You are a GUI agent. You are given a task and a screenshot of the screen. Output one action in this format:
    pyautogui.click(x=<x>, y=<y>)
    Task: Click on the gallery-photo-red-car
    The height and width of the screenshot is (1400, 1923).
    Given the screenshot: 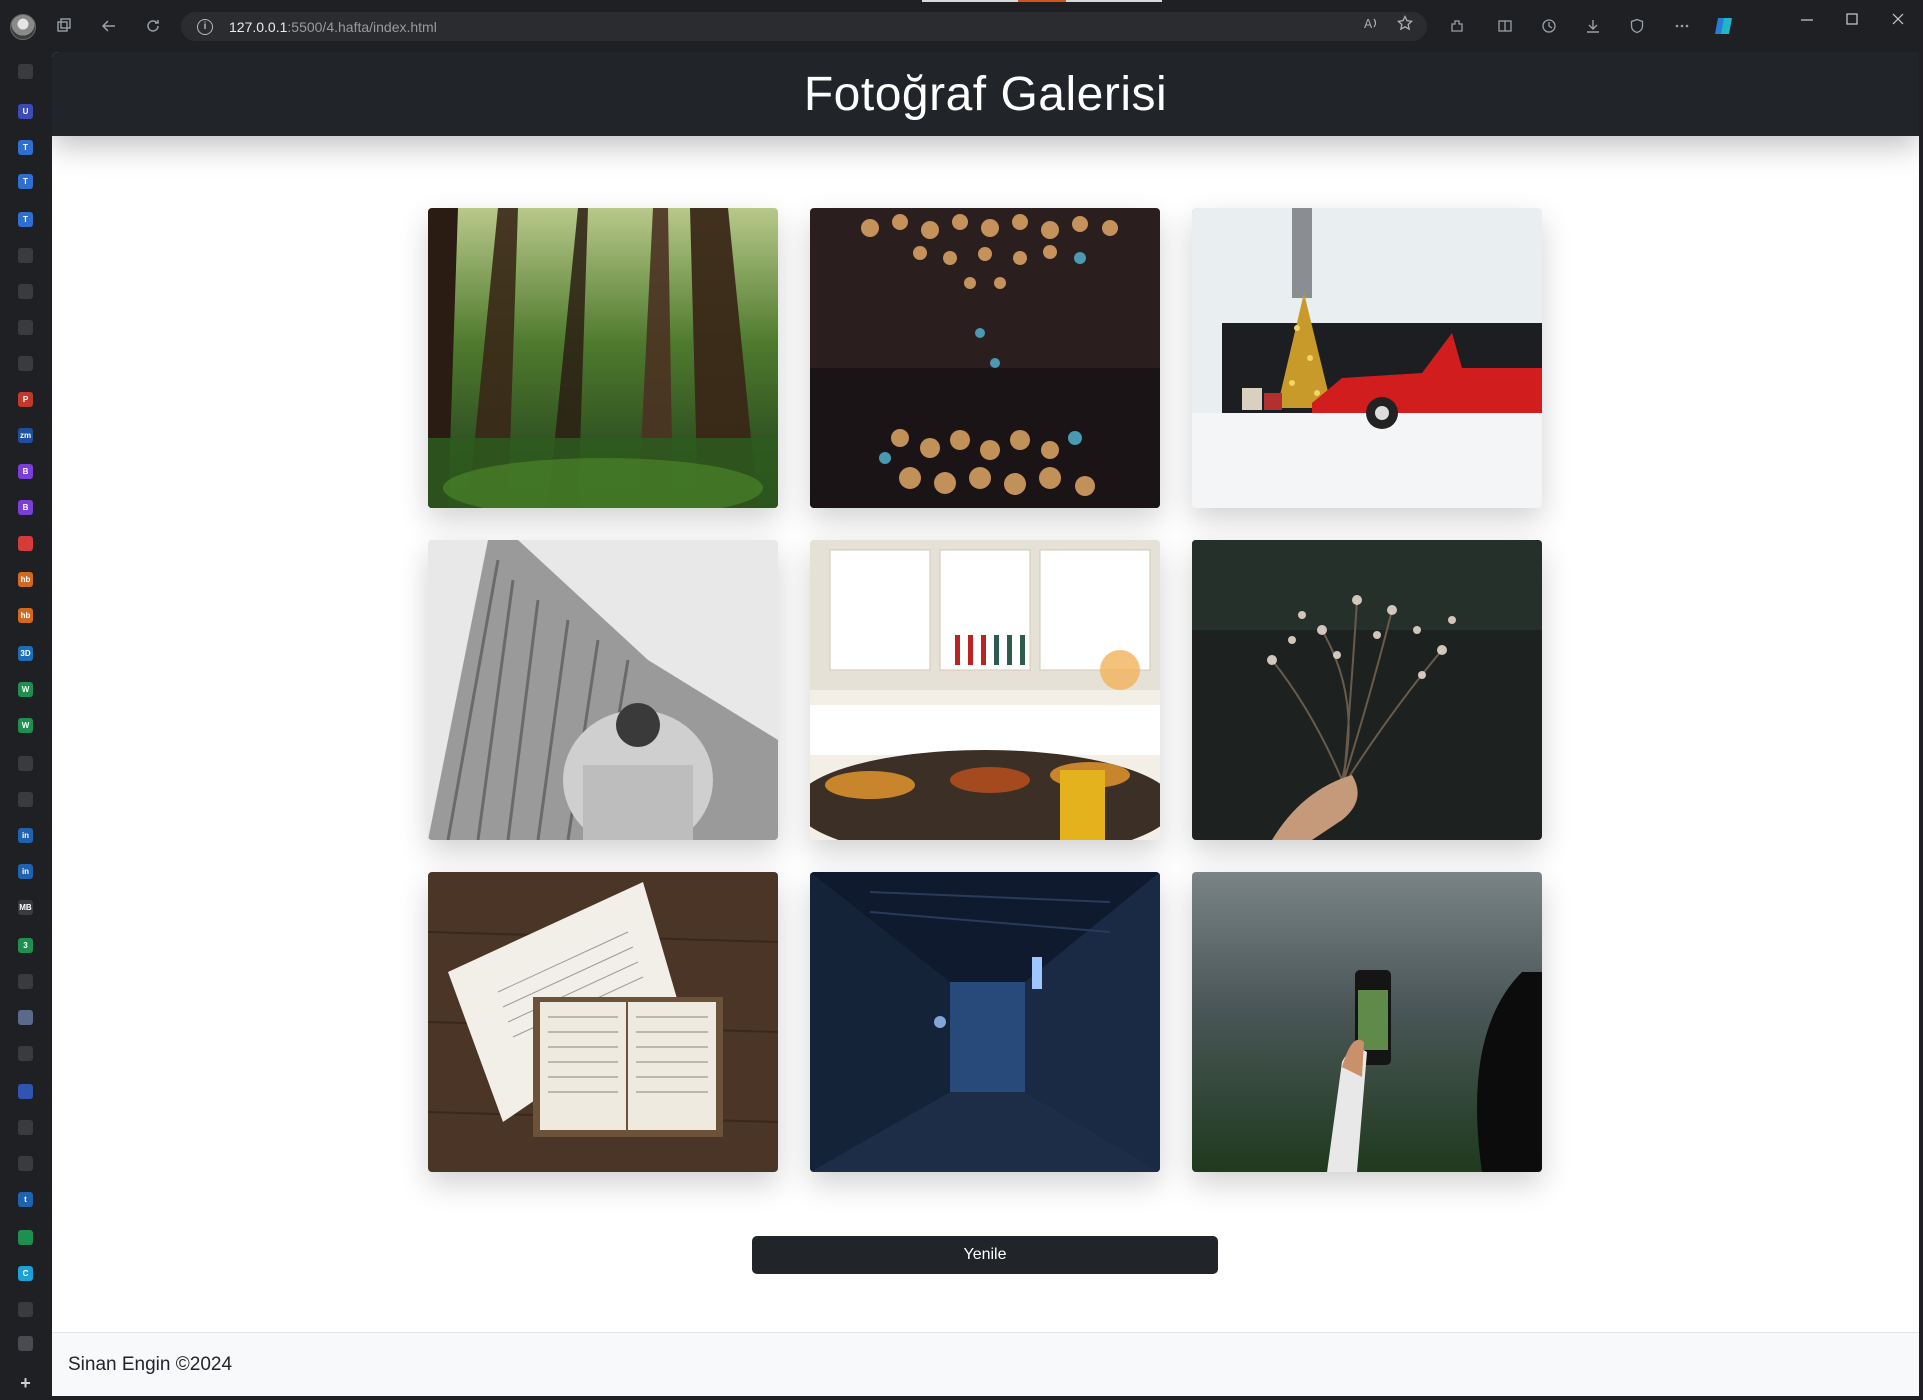 What is the action you would take?
    pyautogui.click(x=1367, y=358)
    